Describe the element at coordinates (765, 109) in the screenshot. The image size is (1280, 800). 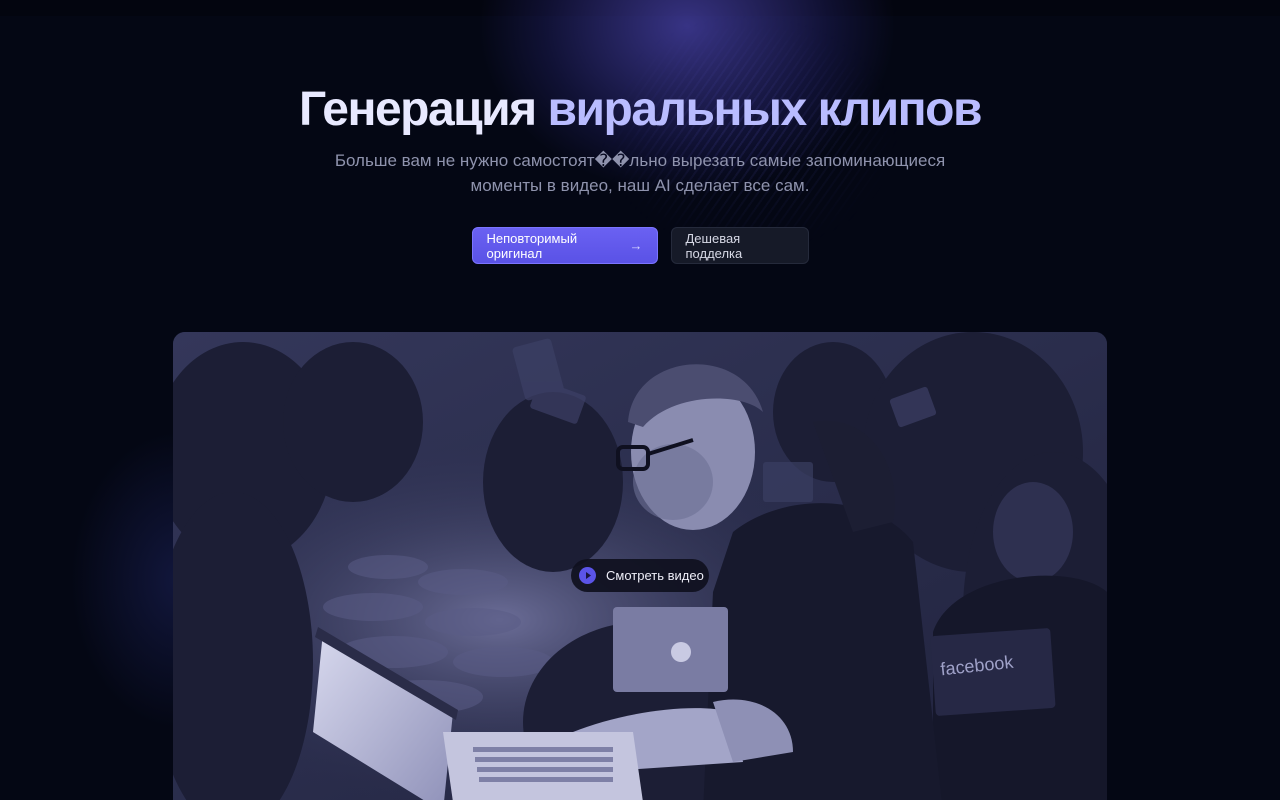
I see `hero-title-accent: виральных клипов` at that location.